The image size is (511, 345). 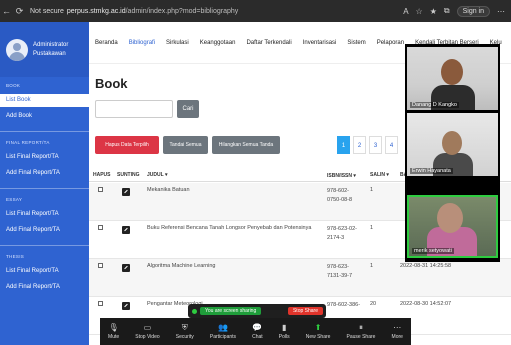 What do you see at coordinates (361, 337) in the screenshot?
I see `pause-share-label: Pause Share` at bounding box center [361, 337].